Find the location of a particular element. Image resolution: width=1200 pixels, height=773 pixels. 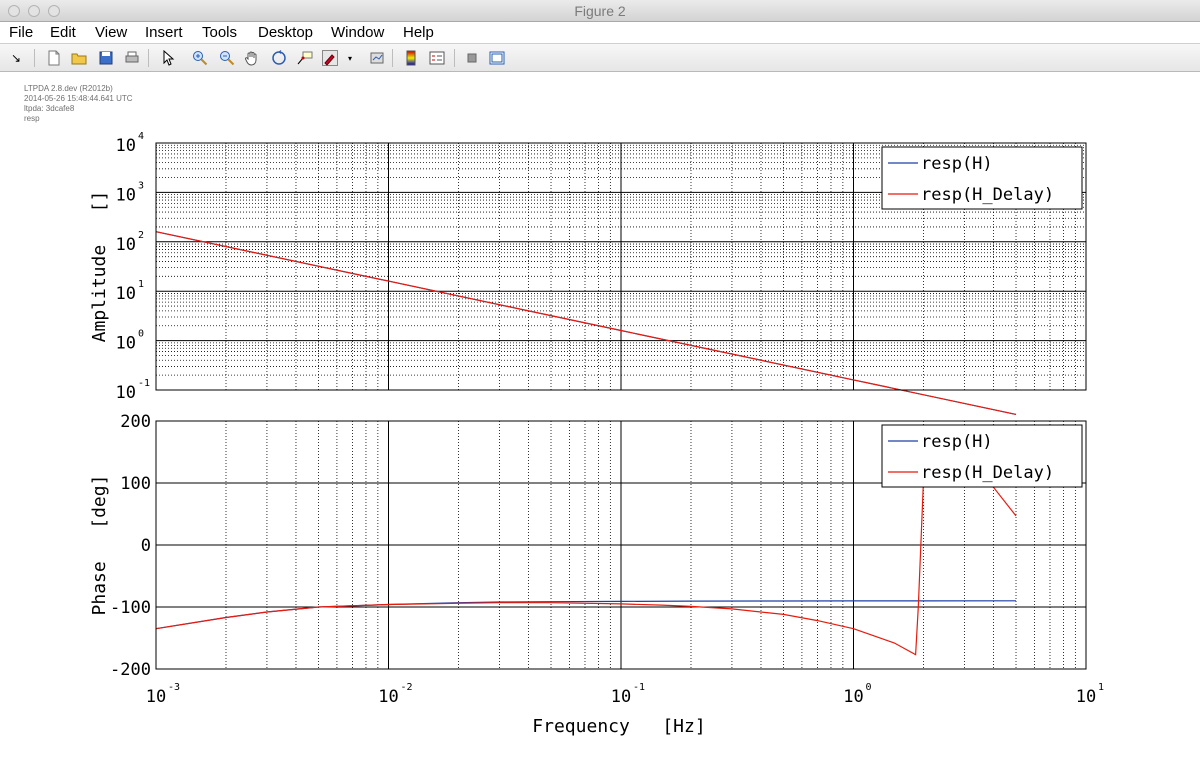

zoom-out-icon is located at coordinates (227, 58).